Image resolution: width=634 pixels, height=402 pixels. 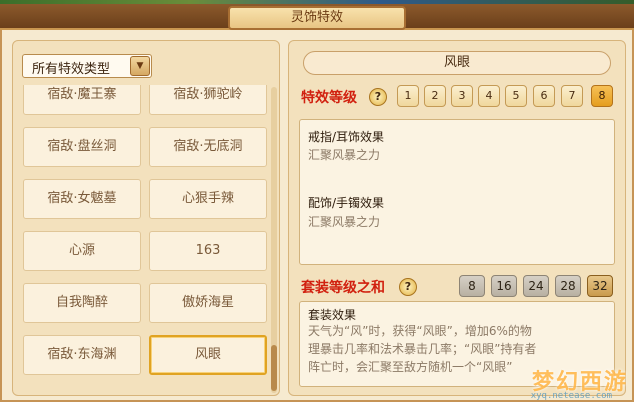 What do you see at coordinates (82, 355) in the screenshot?
I see `effect-item: 宿敌·东海渊` at bounding box center [82, 355].